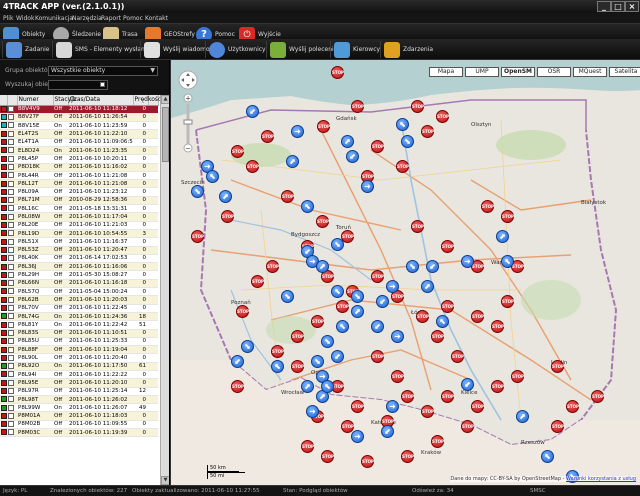  What do you see at coordinates (165, 480) in the screenshot?
I see `scroll-down-arrow: ▼` at bounding box center [165, 480].